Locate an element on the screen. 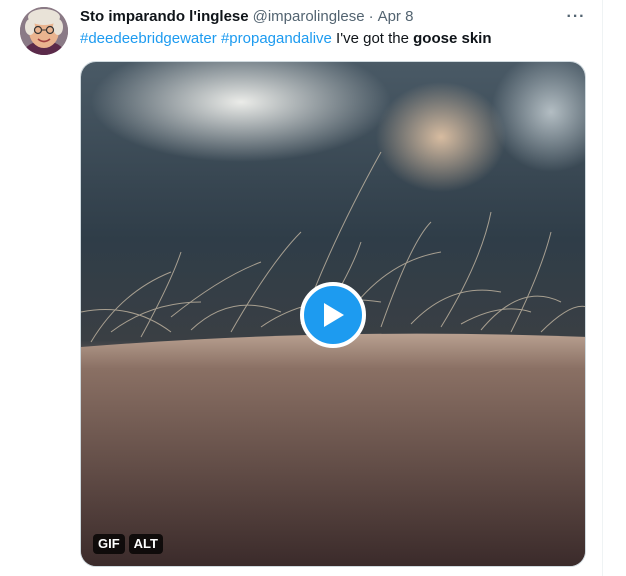 This screenshot has height=576, width=626. play-icon is located at coordinates (334, 315).